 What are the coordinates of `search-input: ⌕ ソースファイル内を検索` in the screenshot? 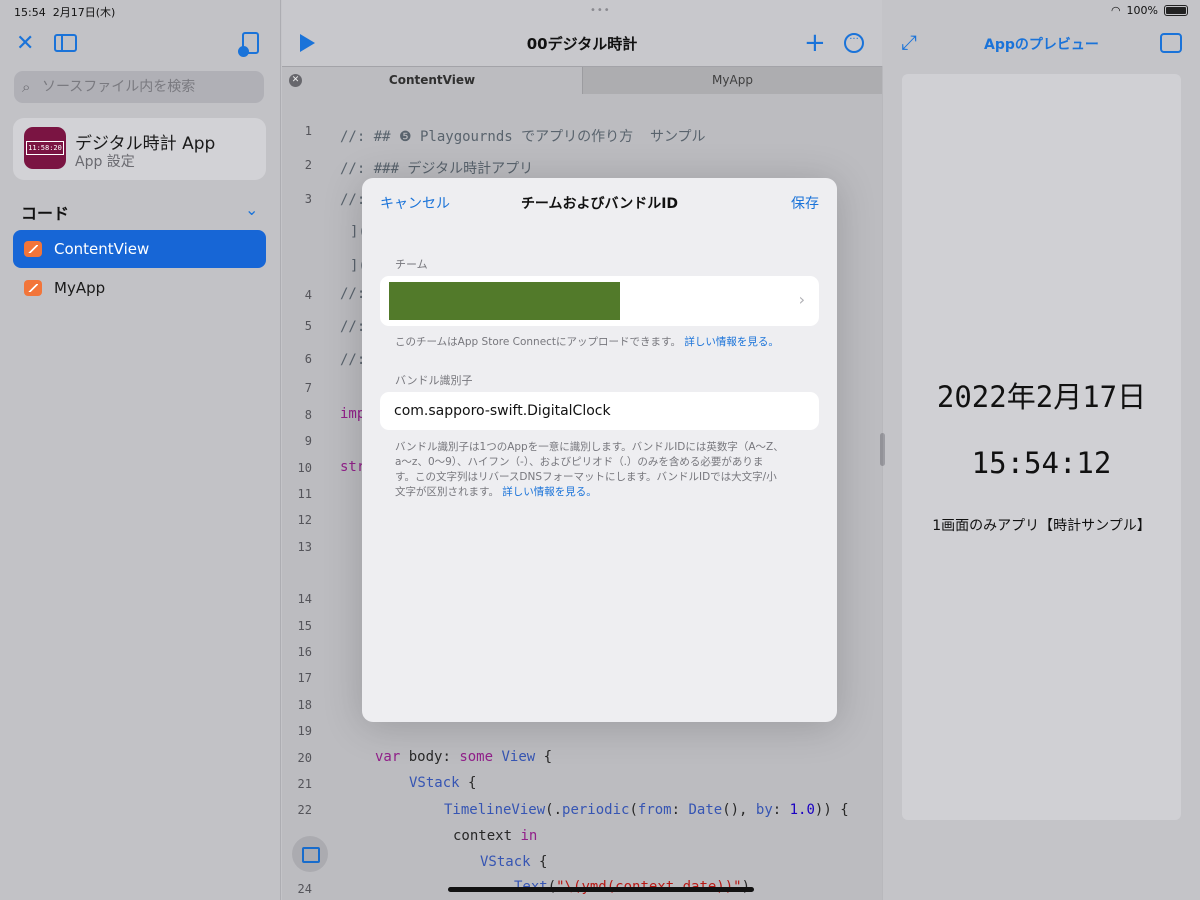 It's located at (139, 87).